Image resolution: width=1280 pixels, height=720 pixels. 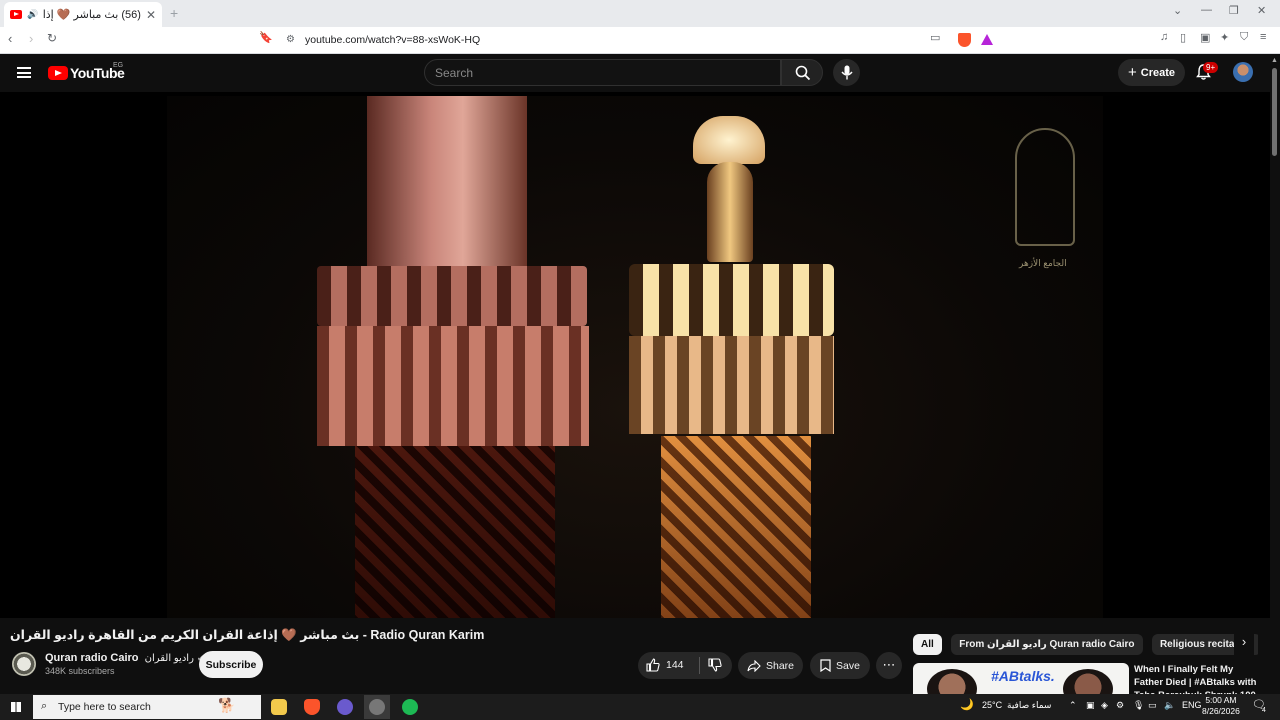 I want to click on share-label: Share, so click(x=780, y=665).